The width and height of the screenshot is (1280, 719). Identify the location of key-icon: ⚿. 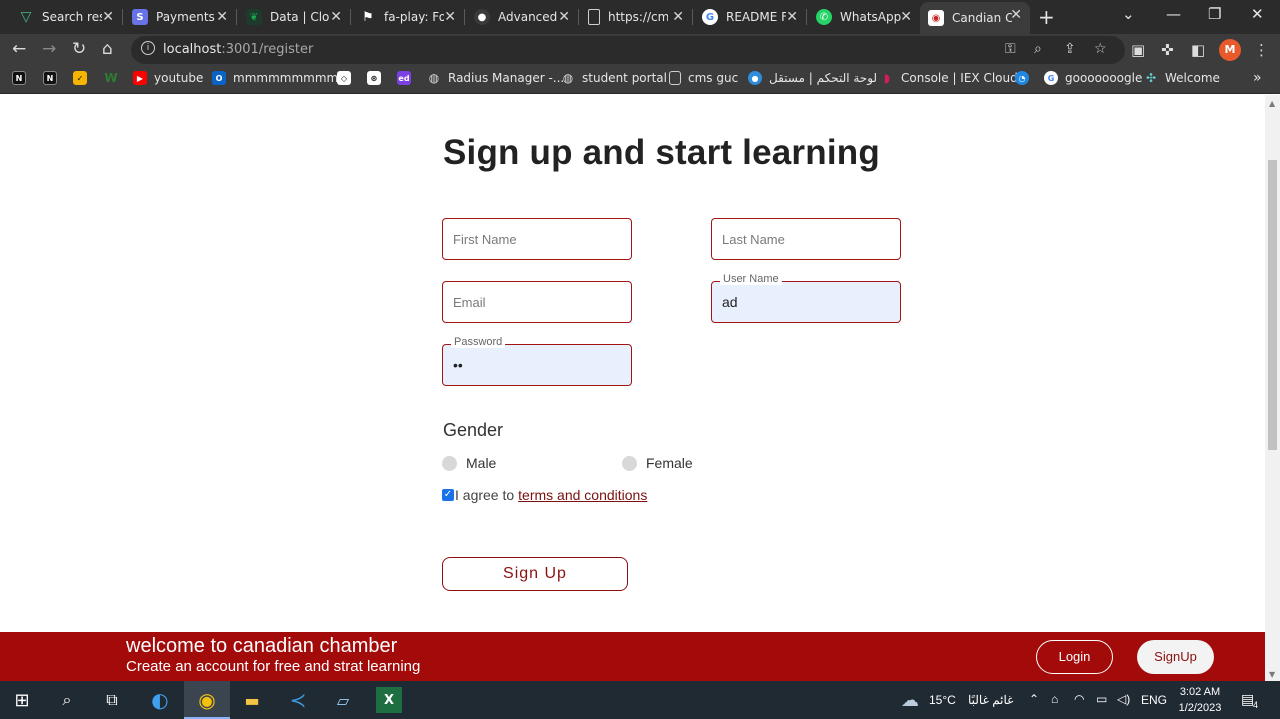
(1010, 49).